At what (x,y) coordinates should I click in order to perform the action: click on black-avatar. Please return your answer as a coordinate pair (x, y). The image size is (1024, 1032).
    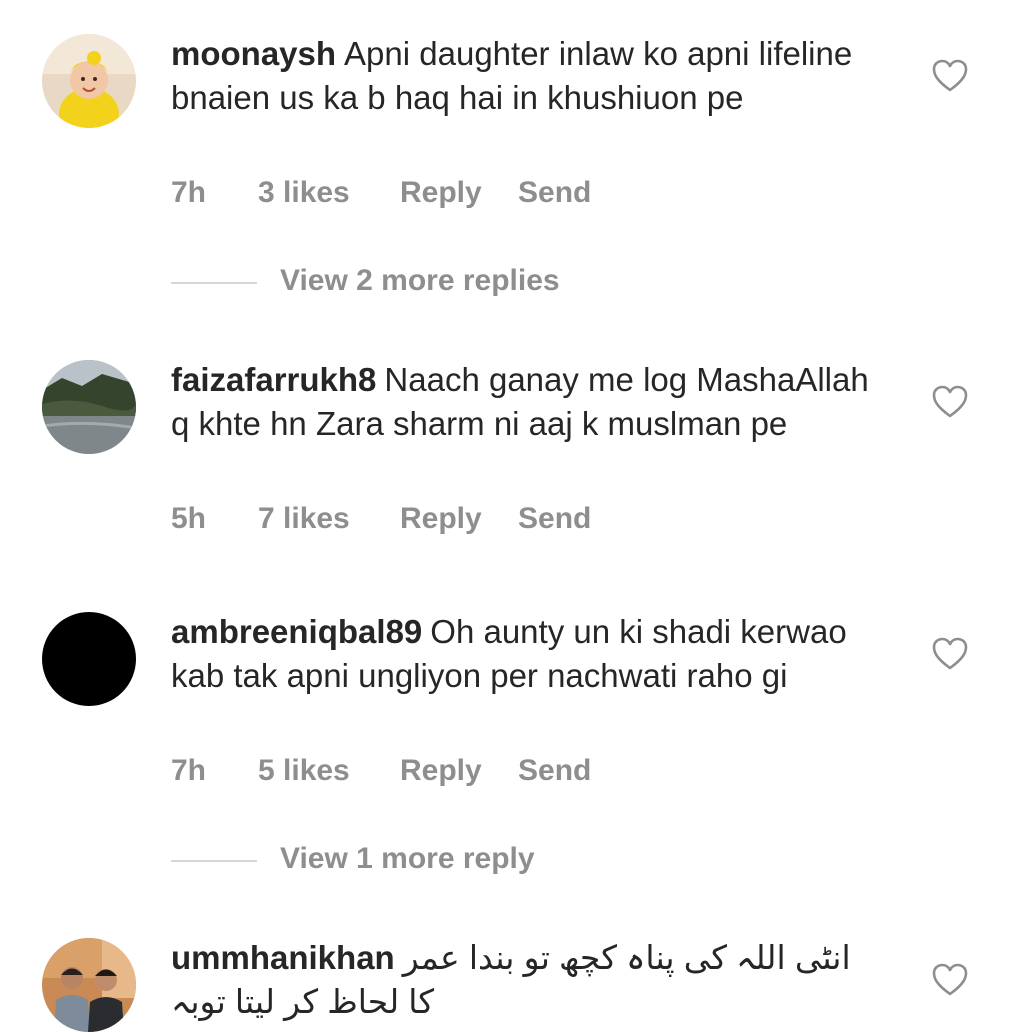
    Looking at the image, I should click on (89, 659).